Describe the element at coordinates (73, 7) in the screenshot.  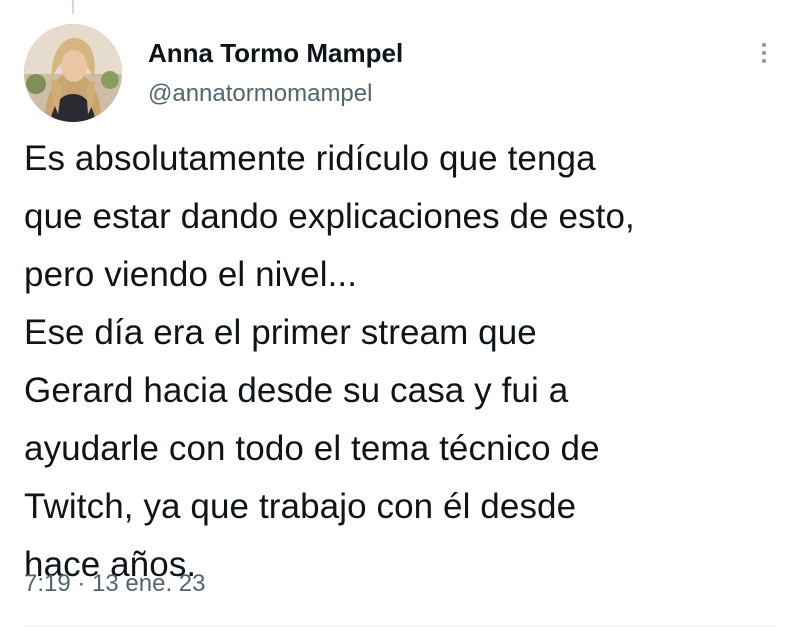
I see `thread-connector-line` at that location.